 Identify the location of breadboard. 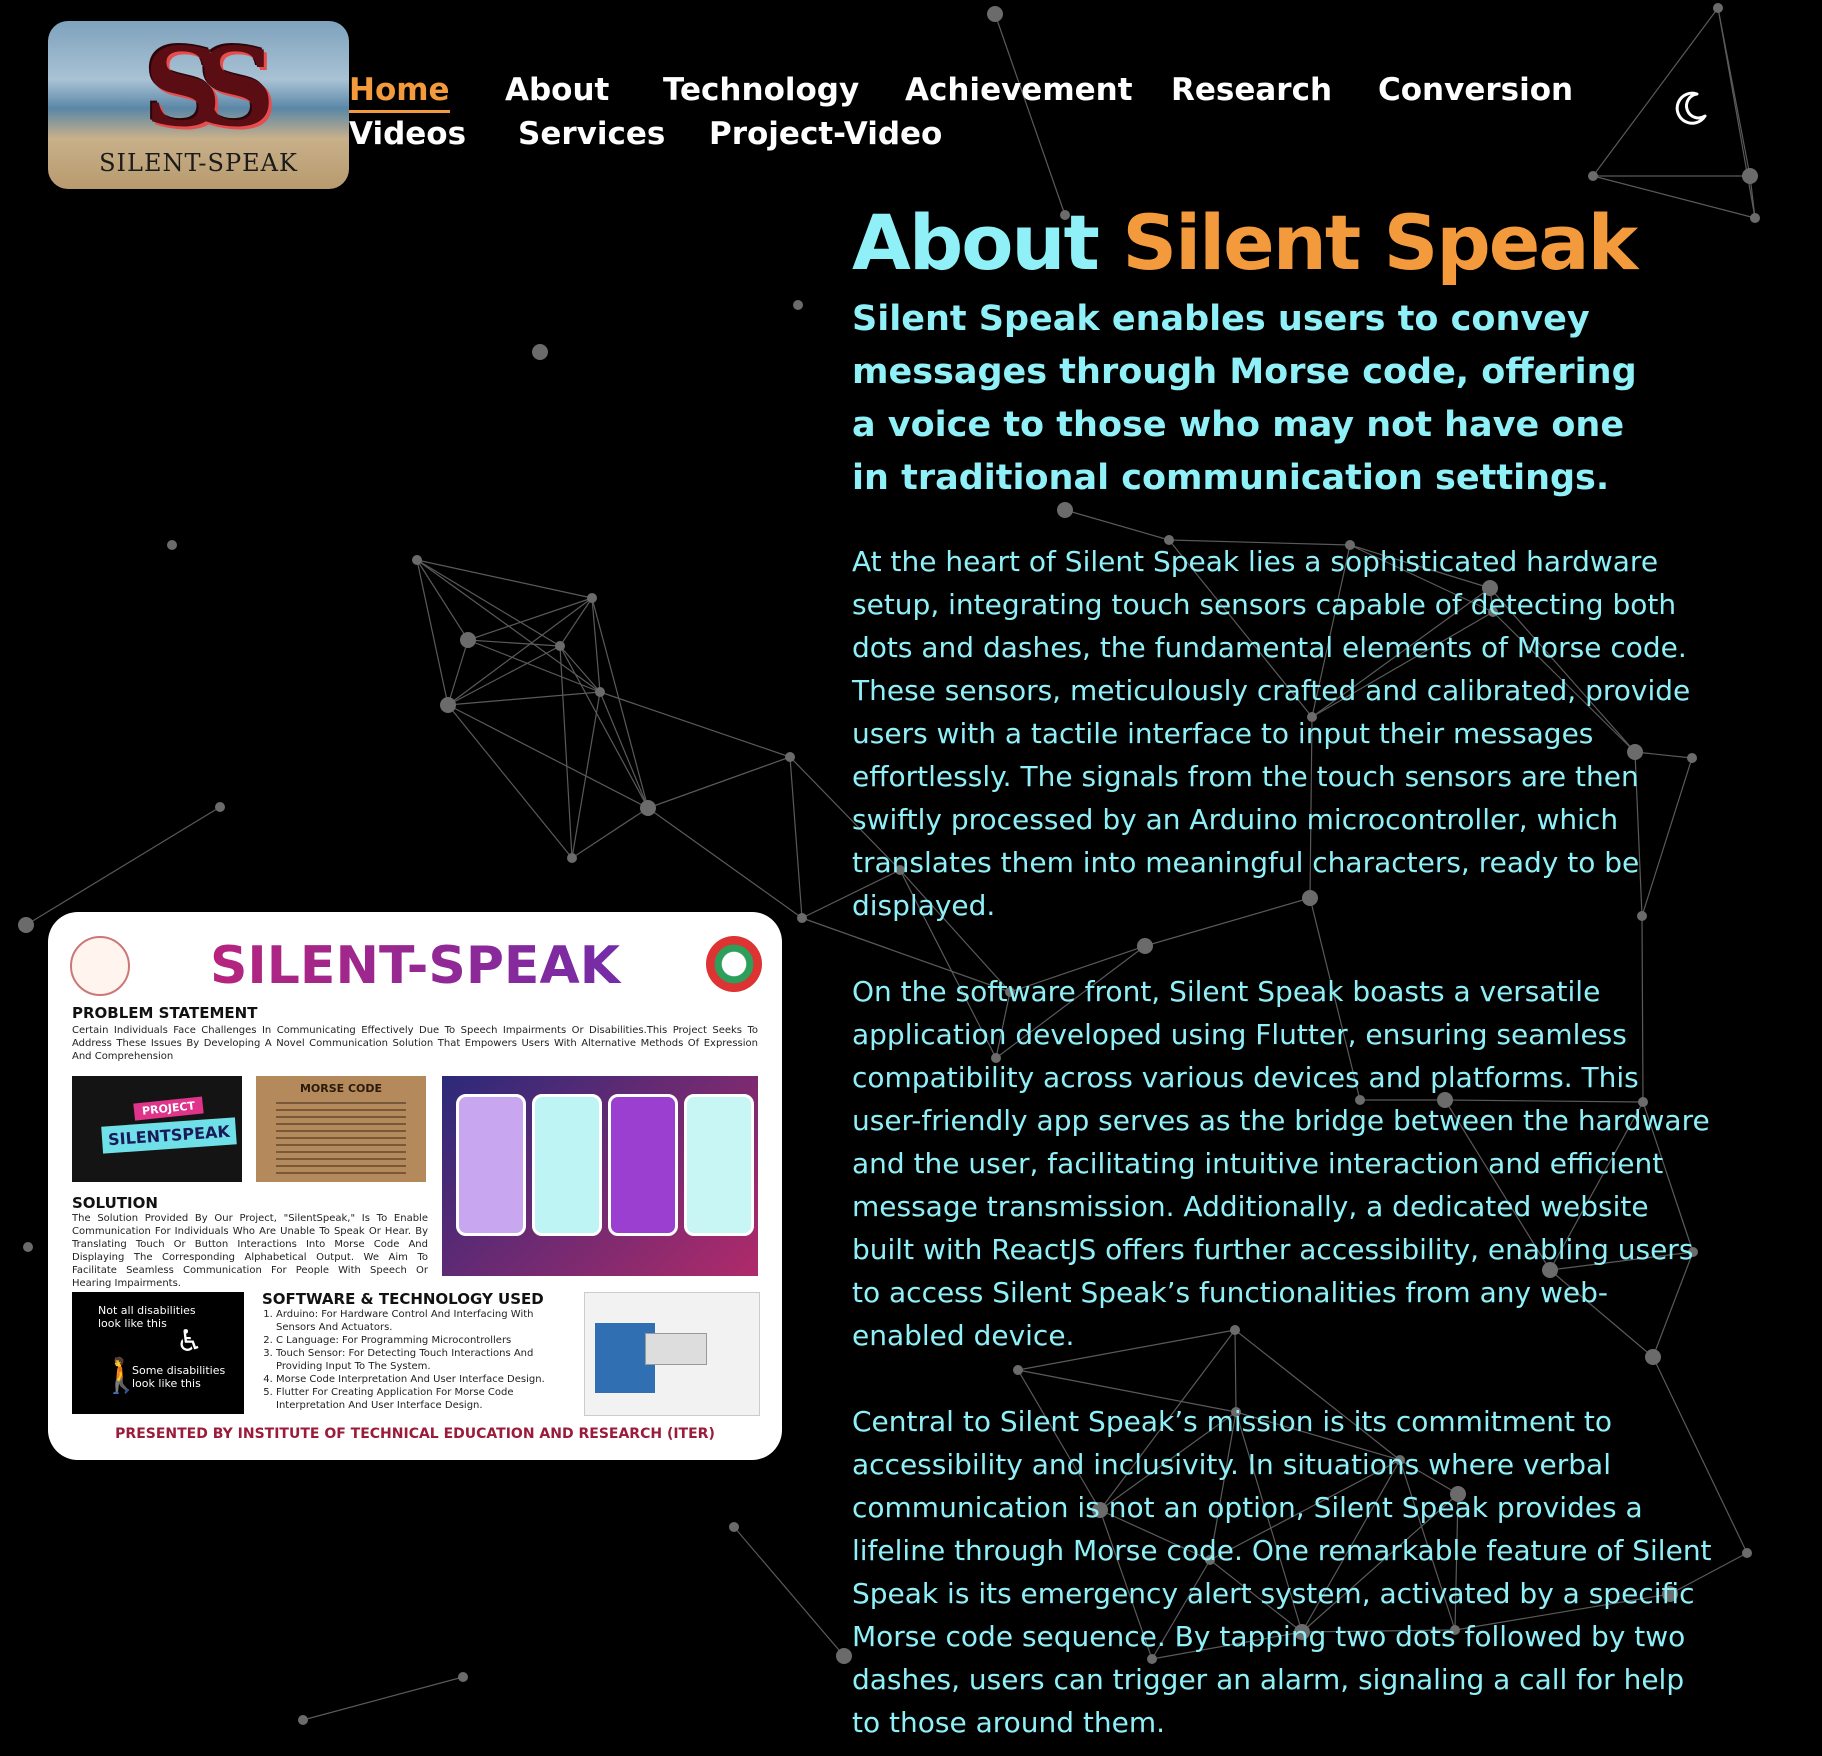
(676, 1349).